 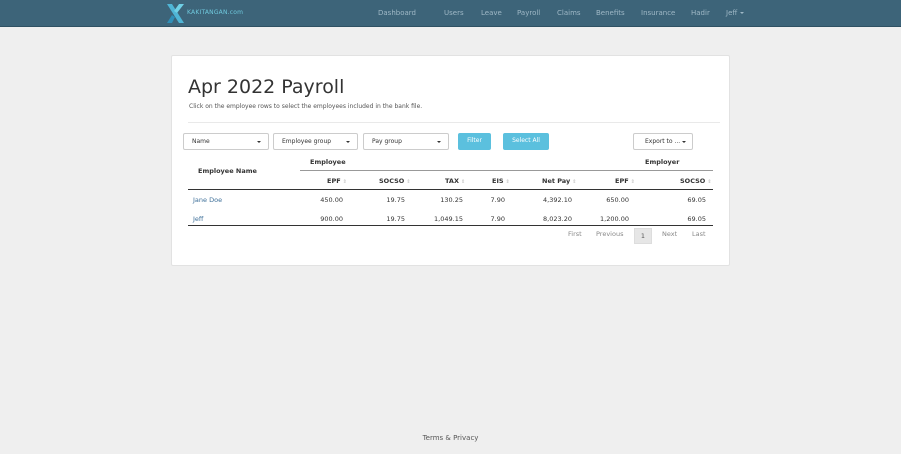 What do you see at coordinates (559, 181) in the screenshot?
I see `column-header-net-pay: Net Pay ⇕` at bounding box center [559, 181].